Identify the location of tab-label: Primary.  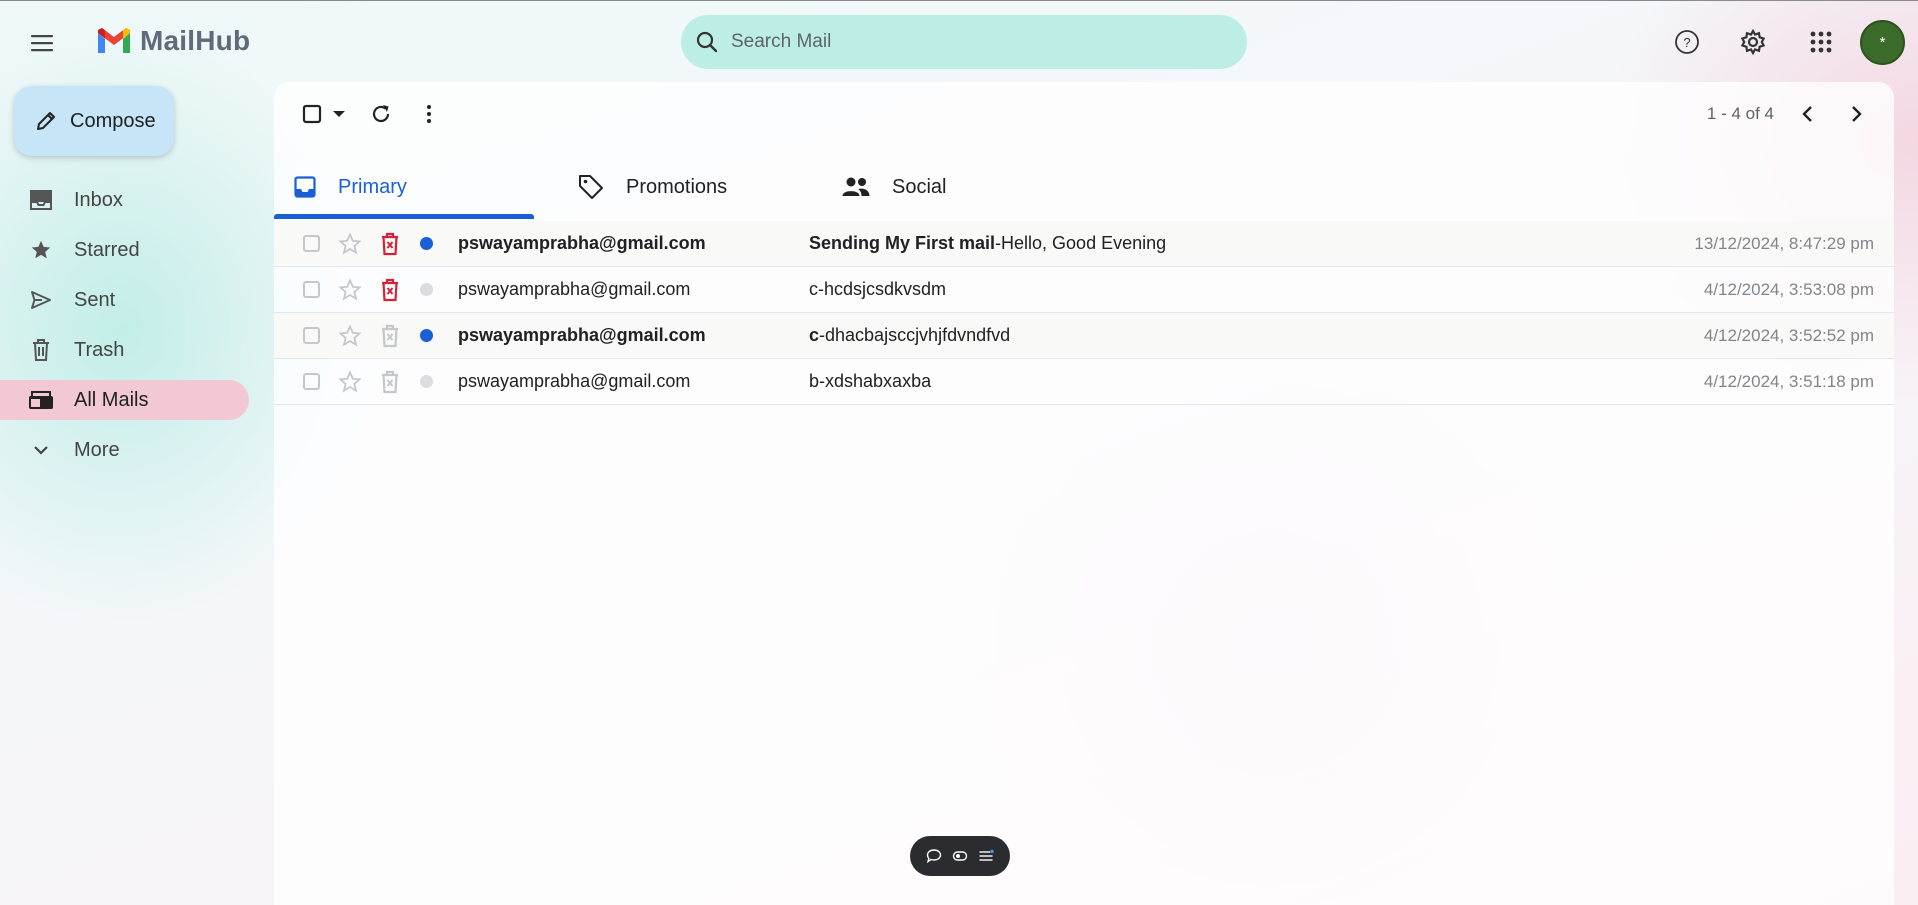
(372, 186).